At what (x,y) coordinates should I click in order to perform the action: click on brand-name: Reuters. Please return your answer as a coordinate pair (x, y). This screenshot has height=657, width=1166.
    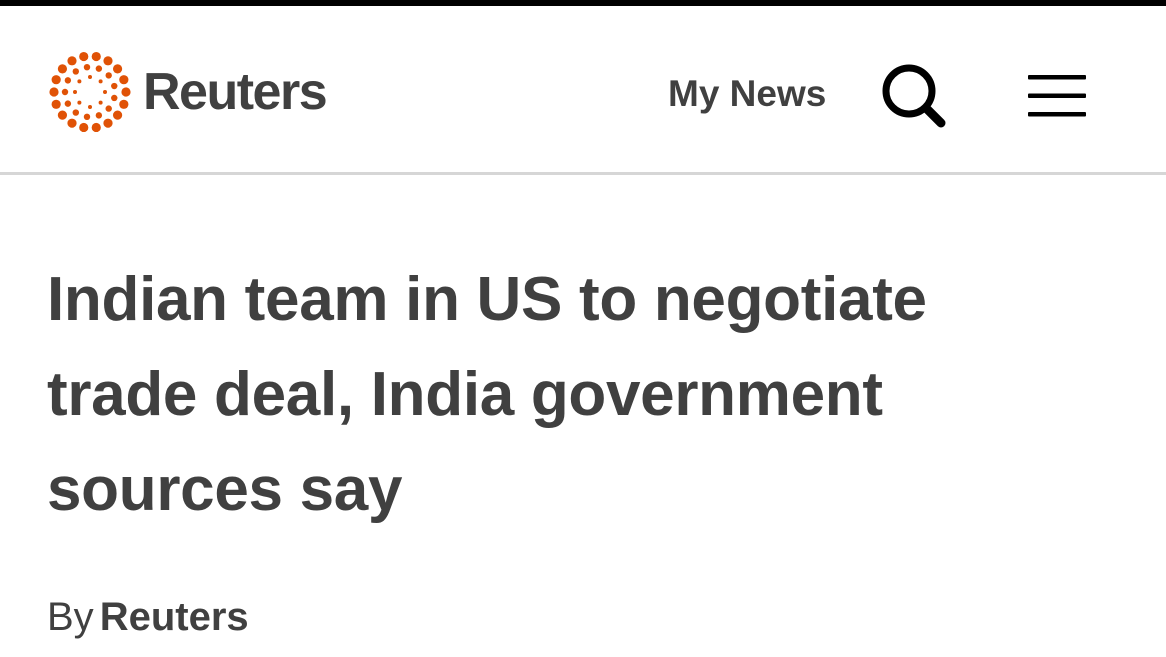
    Looking at the image, I should click on (235, 92).